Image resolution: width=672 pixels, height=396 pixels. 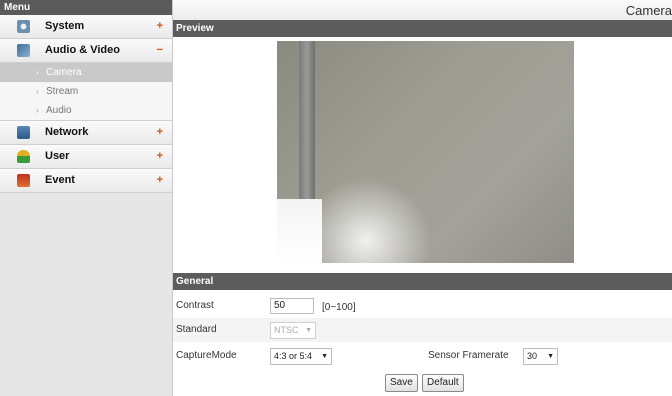 What do you see at coordinates (443, 383) in the screenshot?
I see `default-button: Default` at bounding box center [443, 383].